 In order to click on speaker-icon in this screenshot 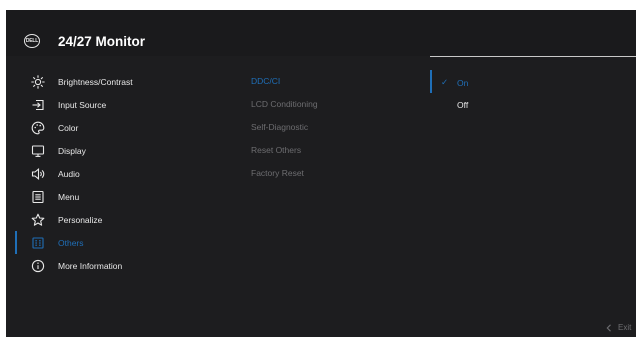, I will do `click(38, 174)`.